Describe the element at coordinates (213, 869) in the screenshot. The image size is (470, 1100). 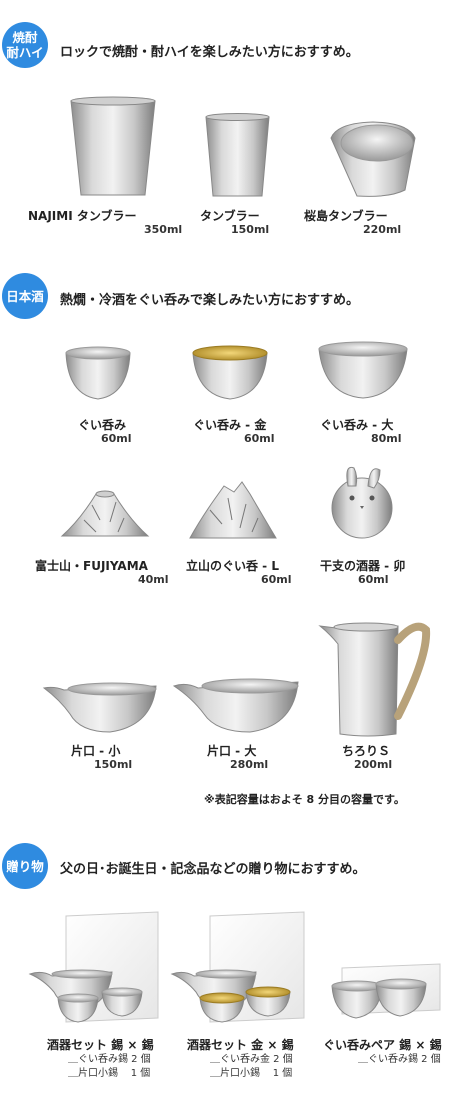
I see `section-title-gift: 父の日･お誕生日・記念品などの贈り物におすすめ。` at that location.